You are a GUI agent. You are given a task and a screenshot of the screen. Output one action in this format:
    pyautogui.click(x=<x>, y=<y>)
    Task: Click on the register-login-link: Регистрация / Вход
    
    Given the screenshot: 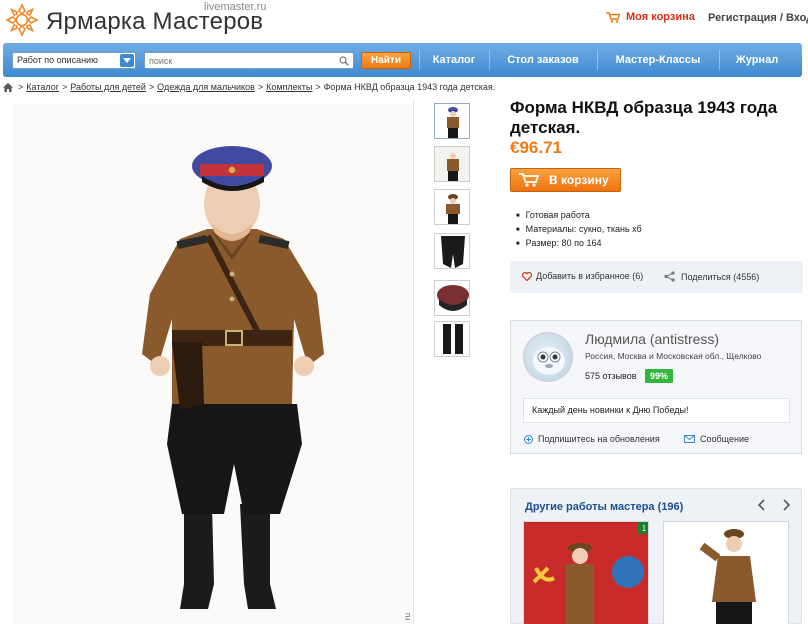 What is the action you would take?
    pyautogui.click(x=758, y=18)
    